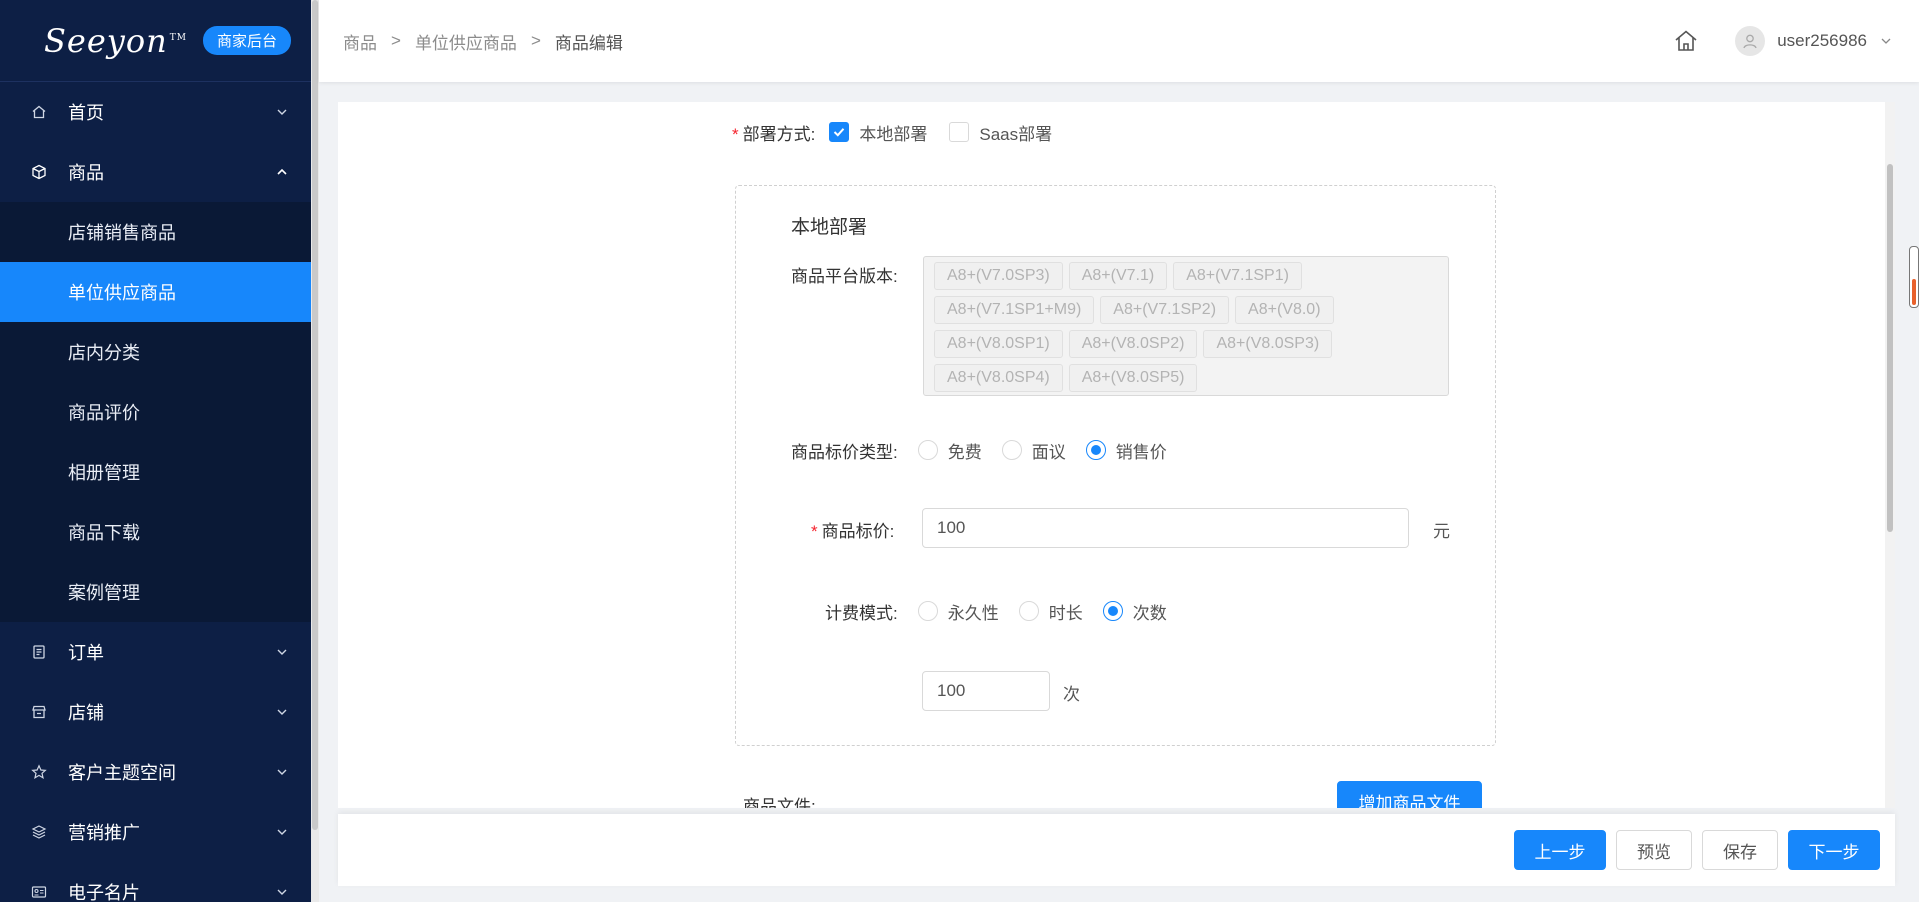 Image resolution: width=1919 pixels, height=902 pixels. What do you see at coordinates (39, 652) in the screenshot?
I see `document-icon` at bounding box center [39, 652].